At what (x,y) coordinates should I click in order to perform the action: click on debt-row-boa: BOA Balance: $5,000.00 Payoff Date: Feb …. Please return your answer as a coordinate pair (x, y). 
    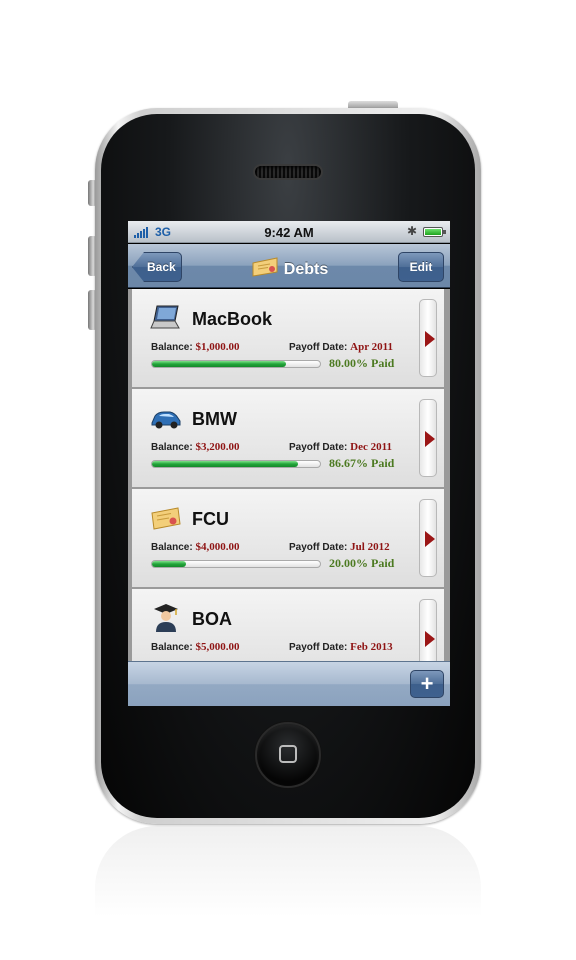
    Looking at the image, I should click on (288, 625).